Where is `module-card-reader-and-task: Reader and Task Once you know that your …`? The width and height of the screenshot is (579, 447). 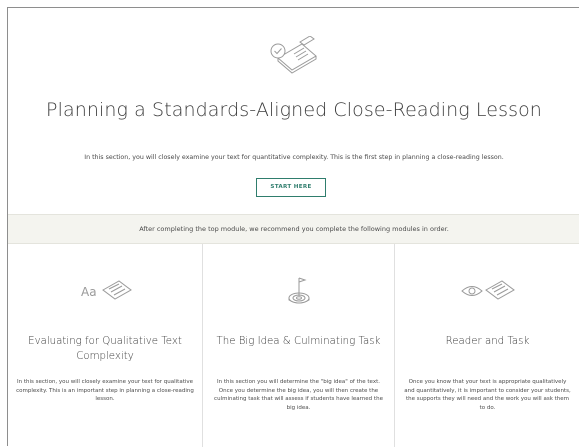
module-card-reader-and-task: Reader and Task Once you know that your … is located at coordinates (487, 345).